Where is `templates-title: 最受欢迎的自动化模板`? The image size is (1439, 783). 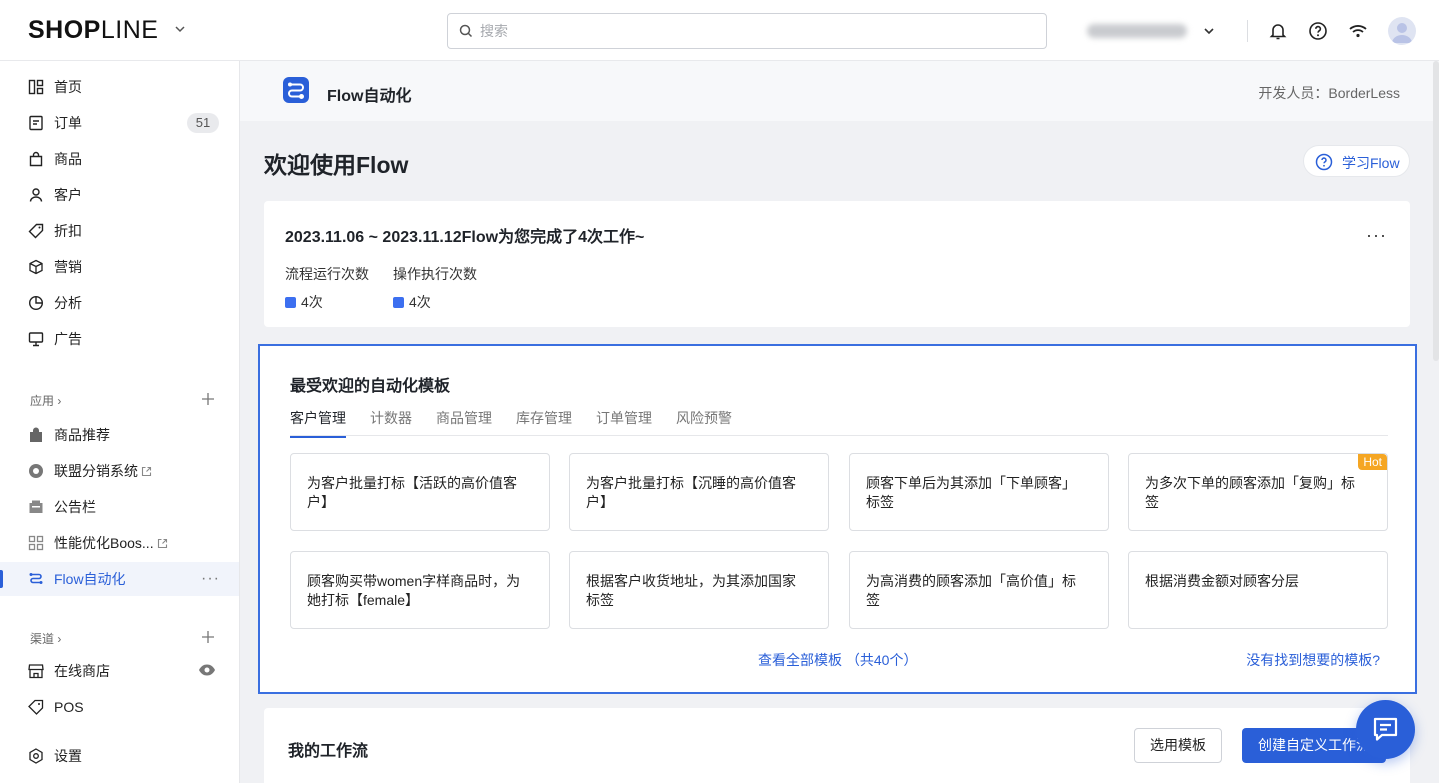
templates-title: 最受欢迎的自动化模板 is located at coordinates (370, 386).